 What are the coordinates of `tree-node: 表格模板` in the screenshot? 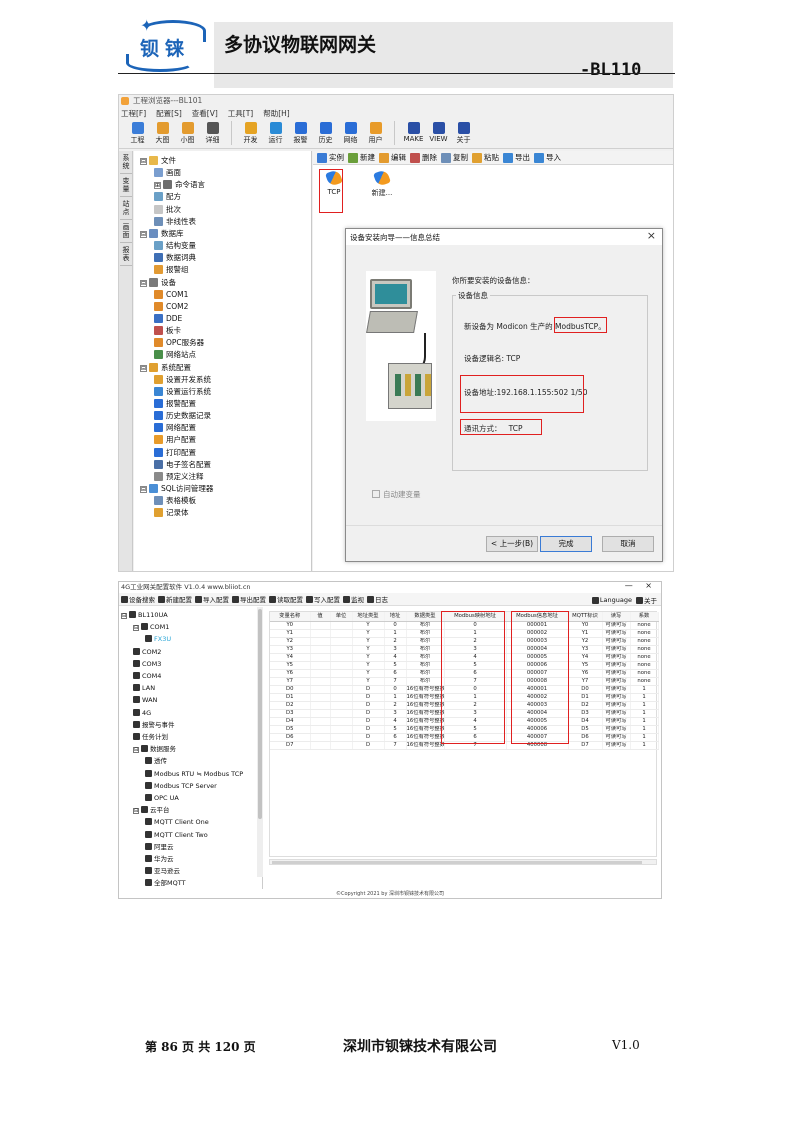 It's located at (175, 501).